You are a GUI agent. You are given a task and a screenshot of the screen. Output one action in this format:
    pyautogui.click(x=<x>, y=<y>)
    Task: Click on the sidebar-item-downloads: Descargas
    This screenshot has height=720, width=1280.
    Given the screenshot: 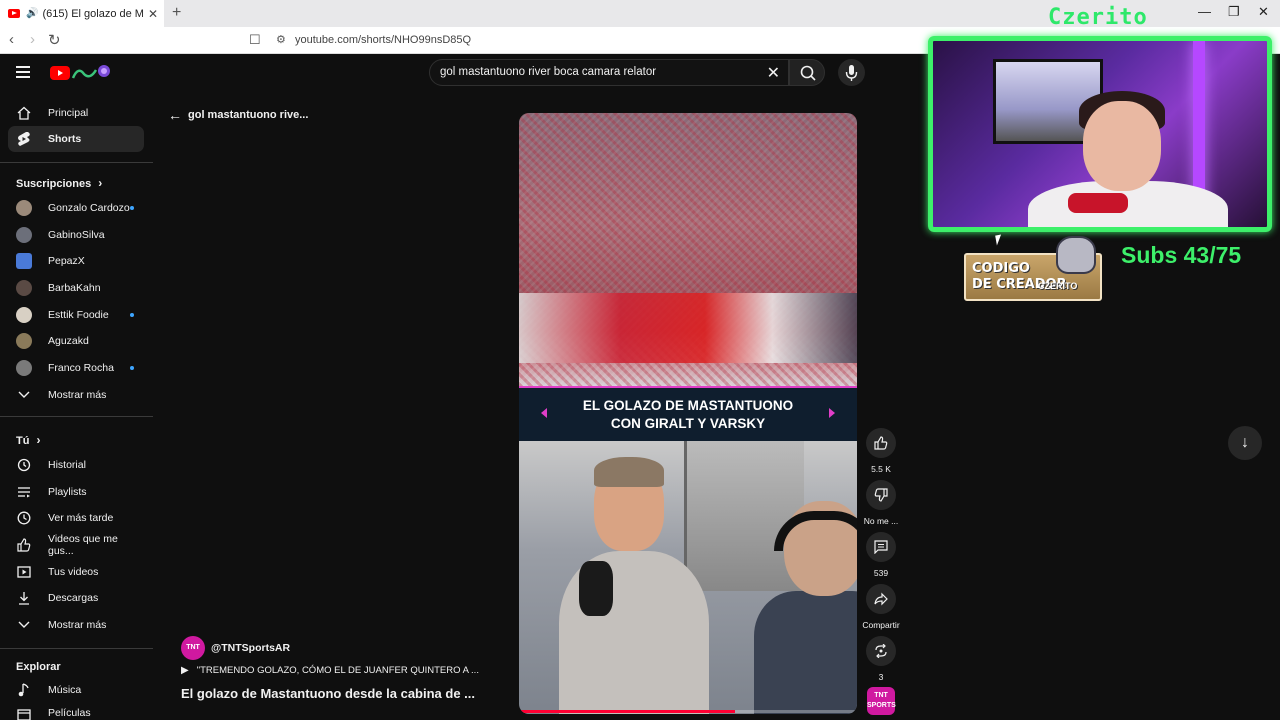 What is the action you would take?
    pyautogui.click(x=76, y=598)
    